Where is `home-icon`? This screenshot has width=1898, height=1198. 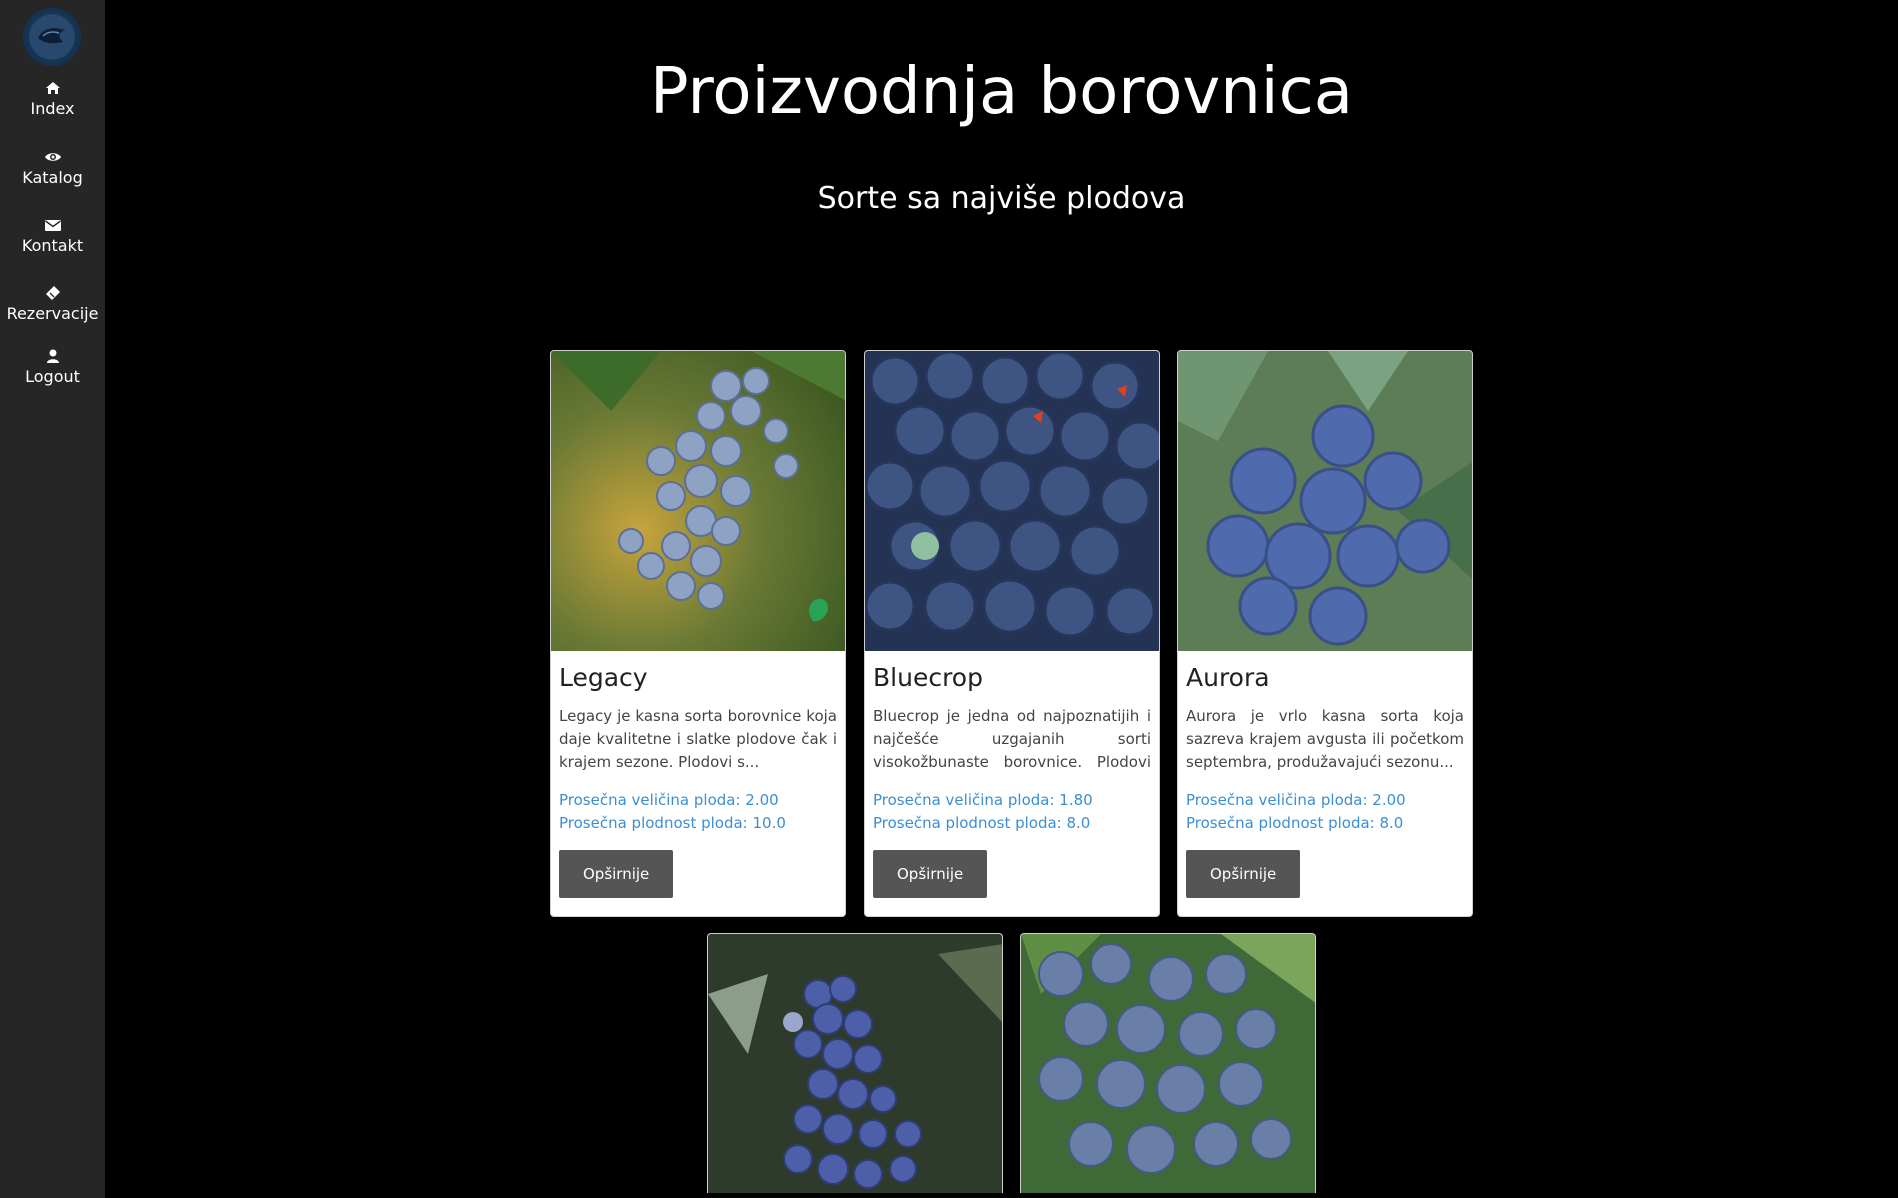 home-icon is located at coordinates (52, 88).